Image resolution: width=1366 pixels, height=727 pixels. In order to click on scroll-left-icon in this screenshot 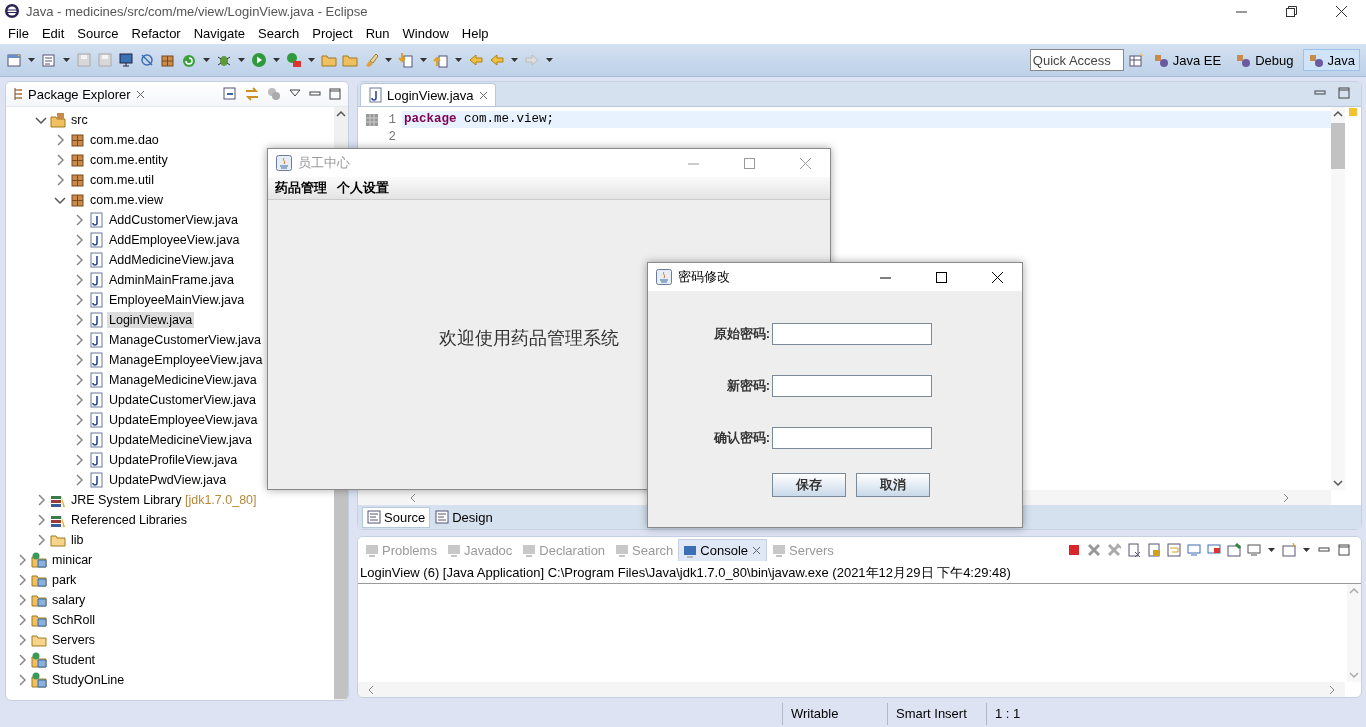, I will do `click(371, 689)`.